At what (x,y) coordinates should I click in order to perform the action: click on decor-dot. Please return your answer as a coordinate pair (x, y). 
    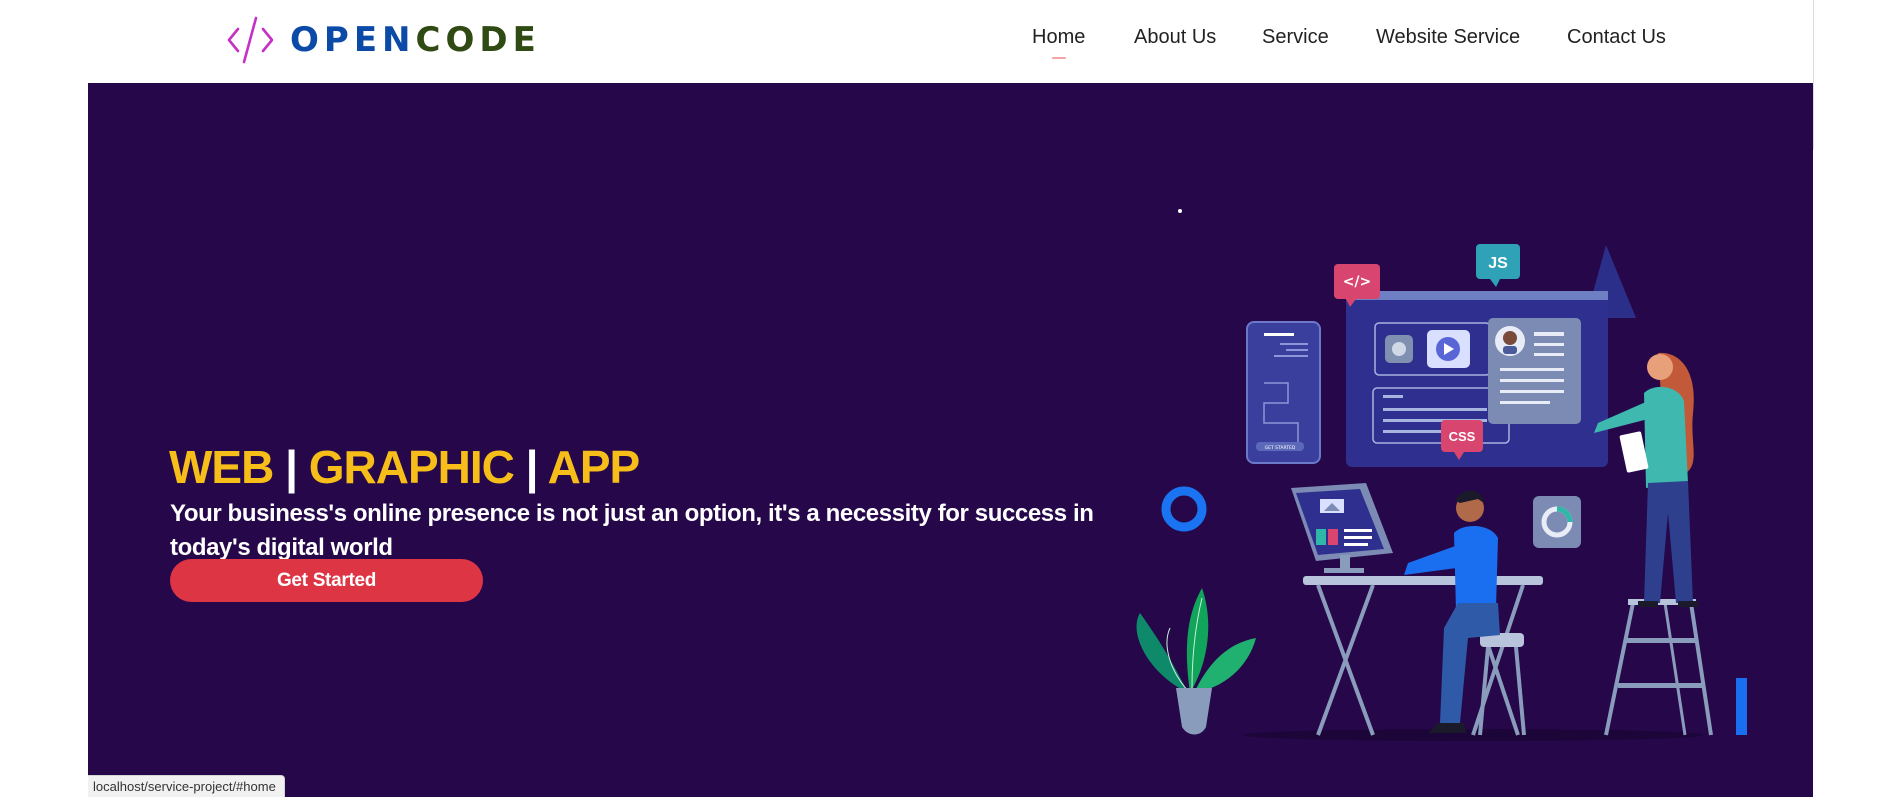
    Looking at the image, I should click on (1180, 211).